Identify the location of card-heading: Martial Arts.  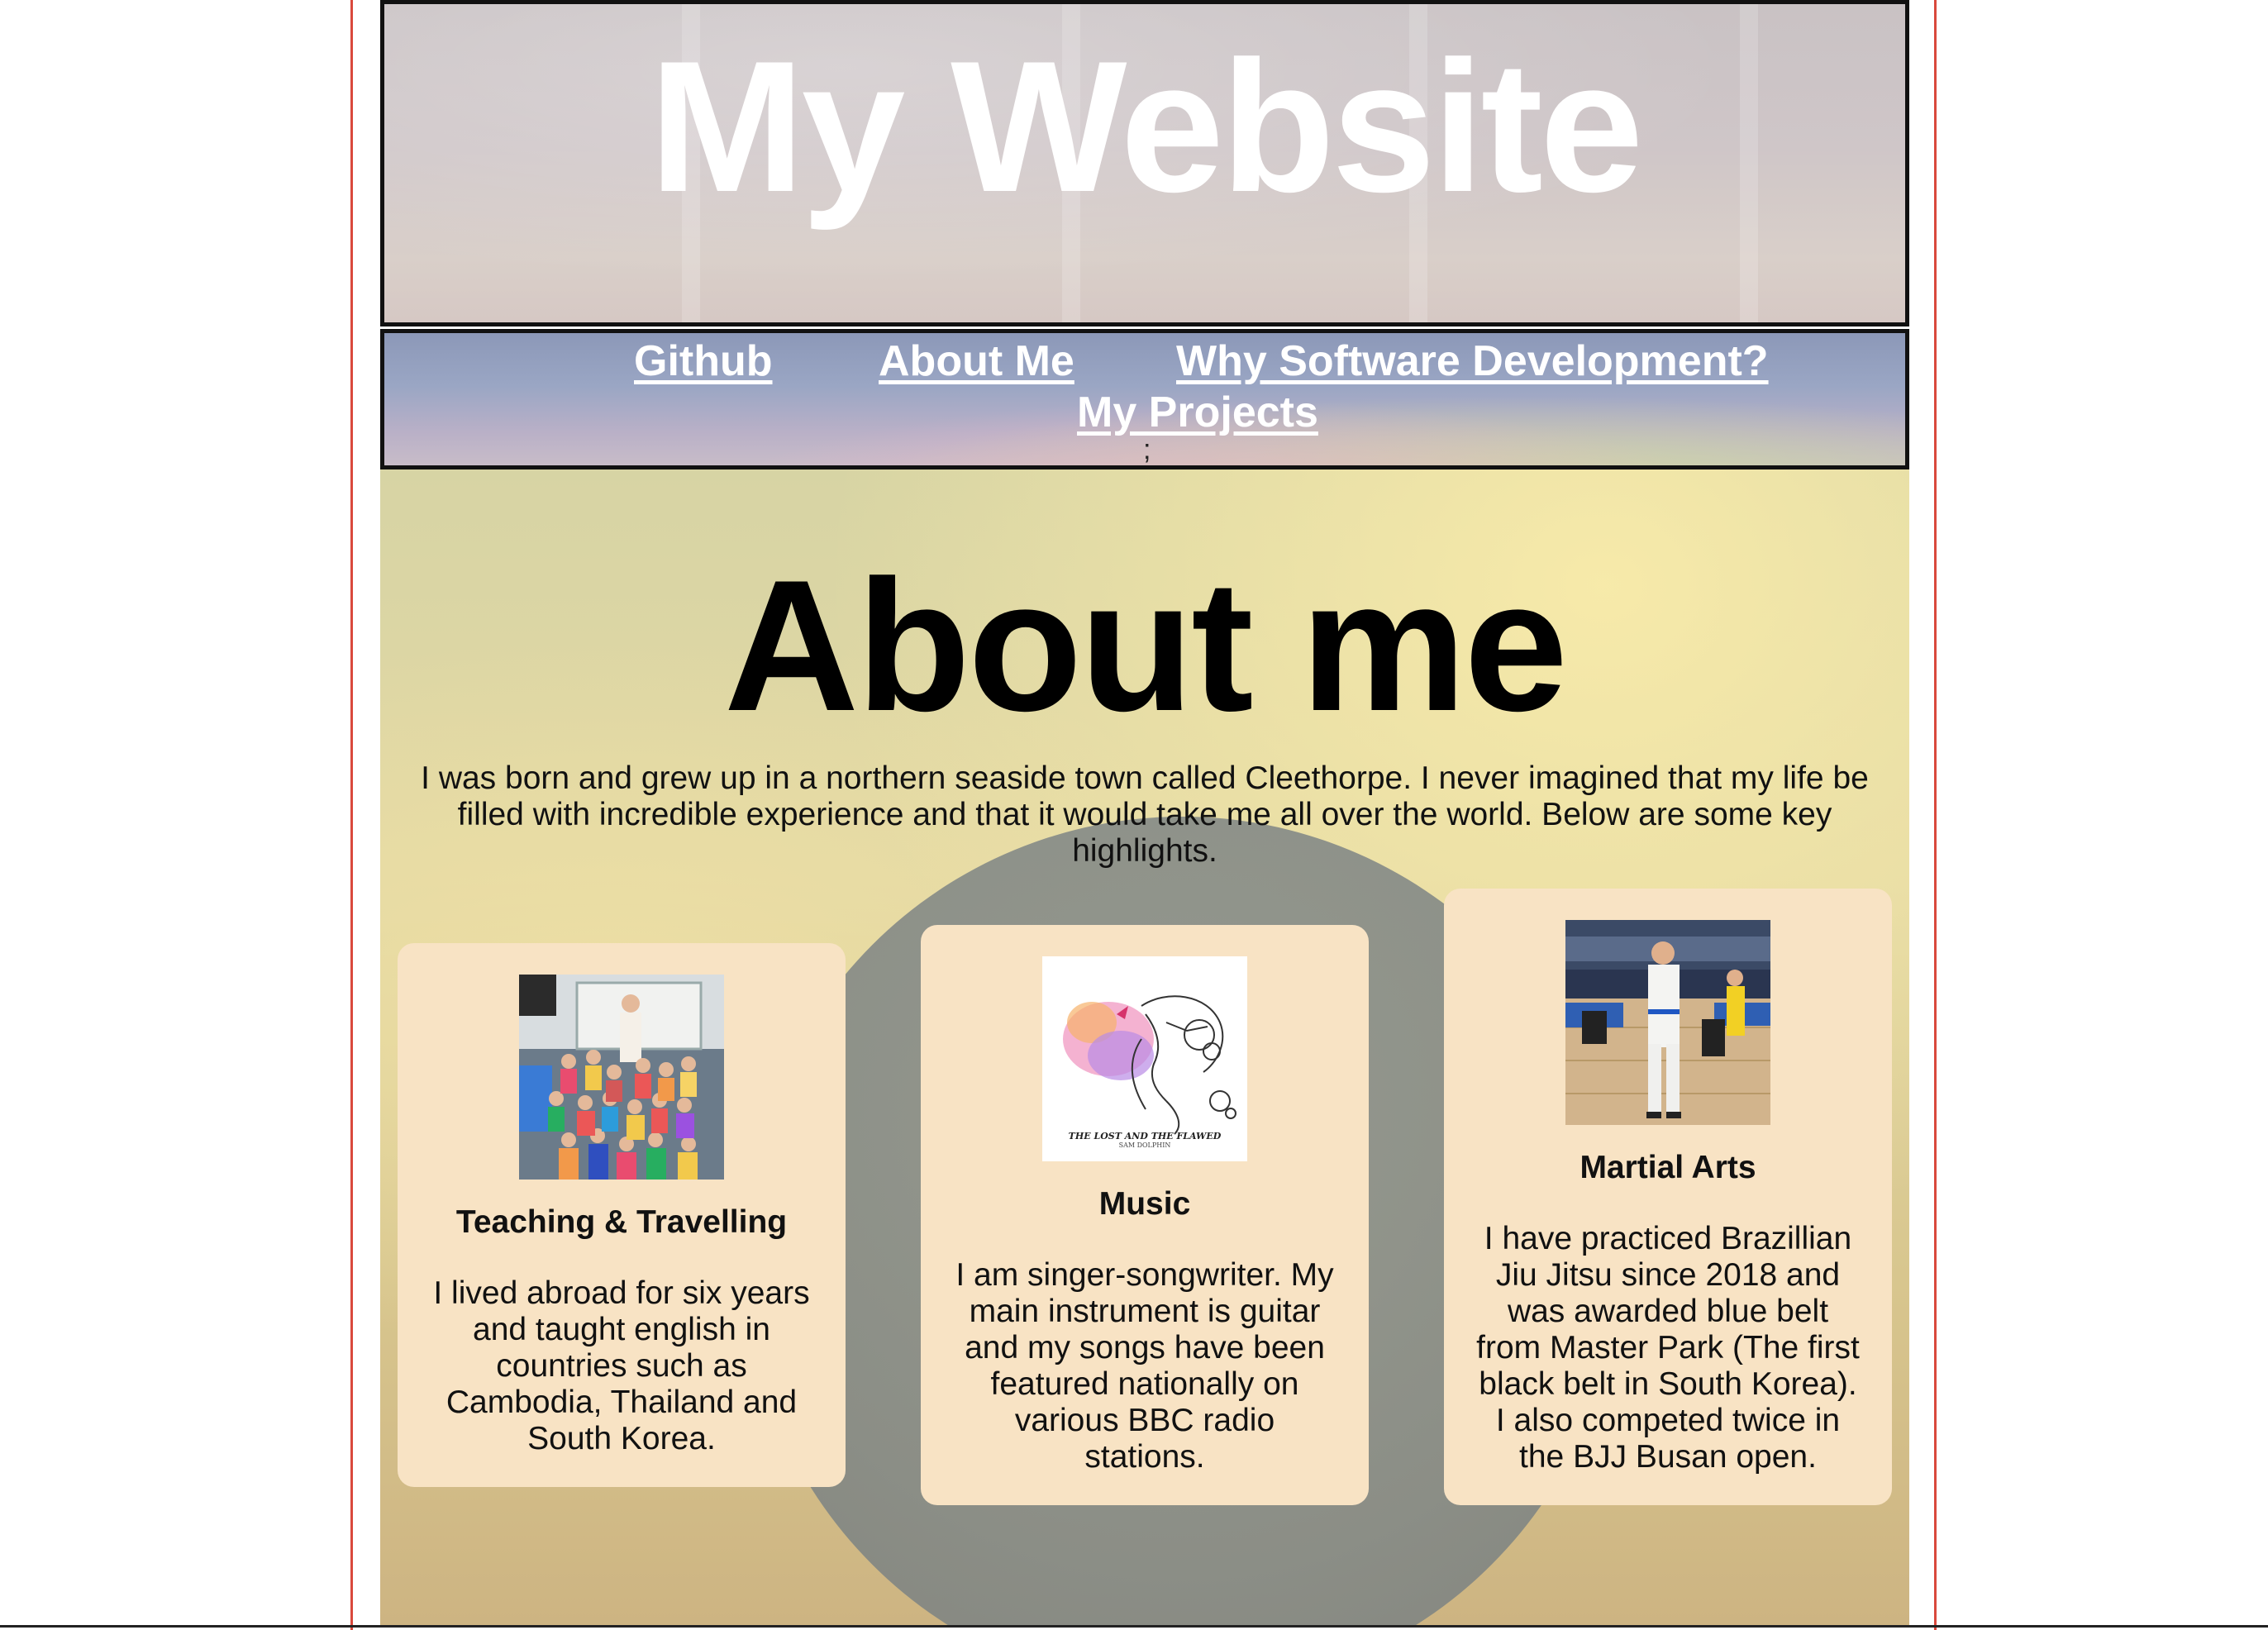
(1668, 1167).